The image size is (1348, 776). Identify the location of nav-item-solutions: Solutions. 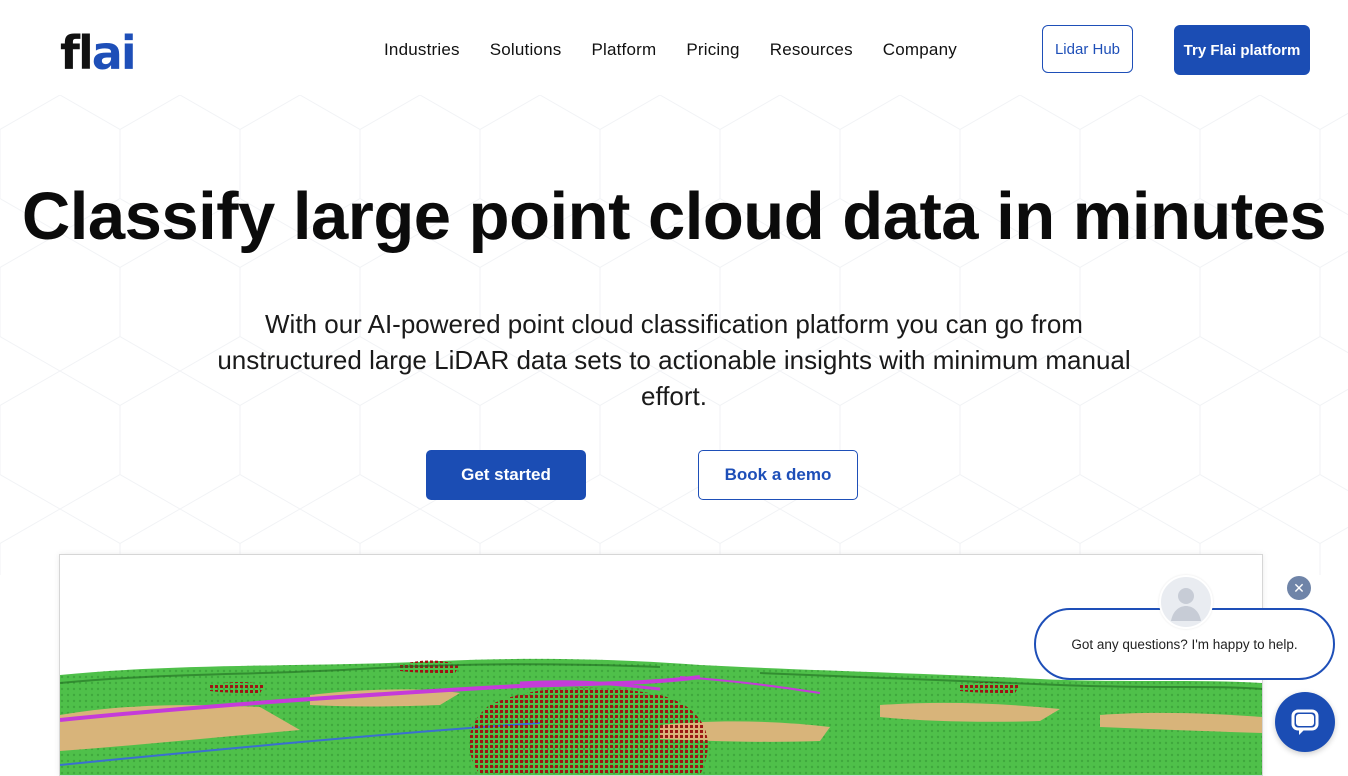
(526, 50).